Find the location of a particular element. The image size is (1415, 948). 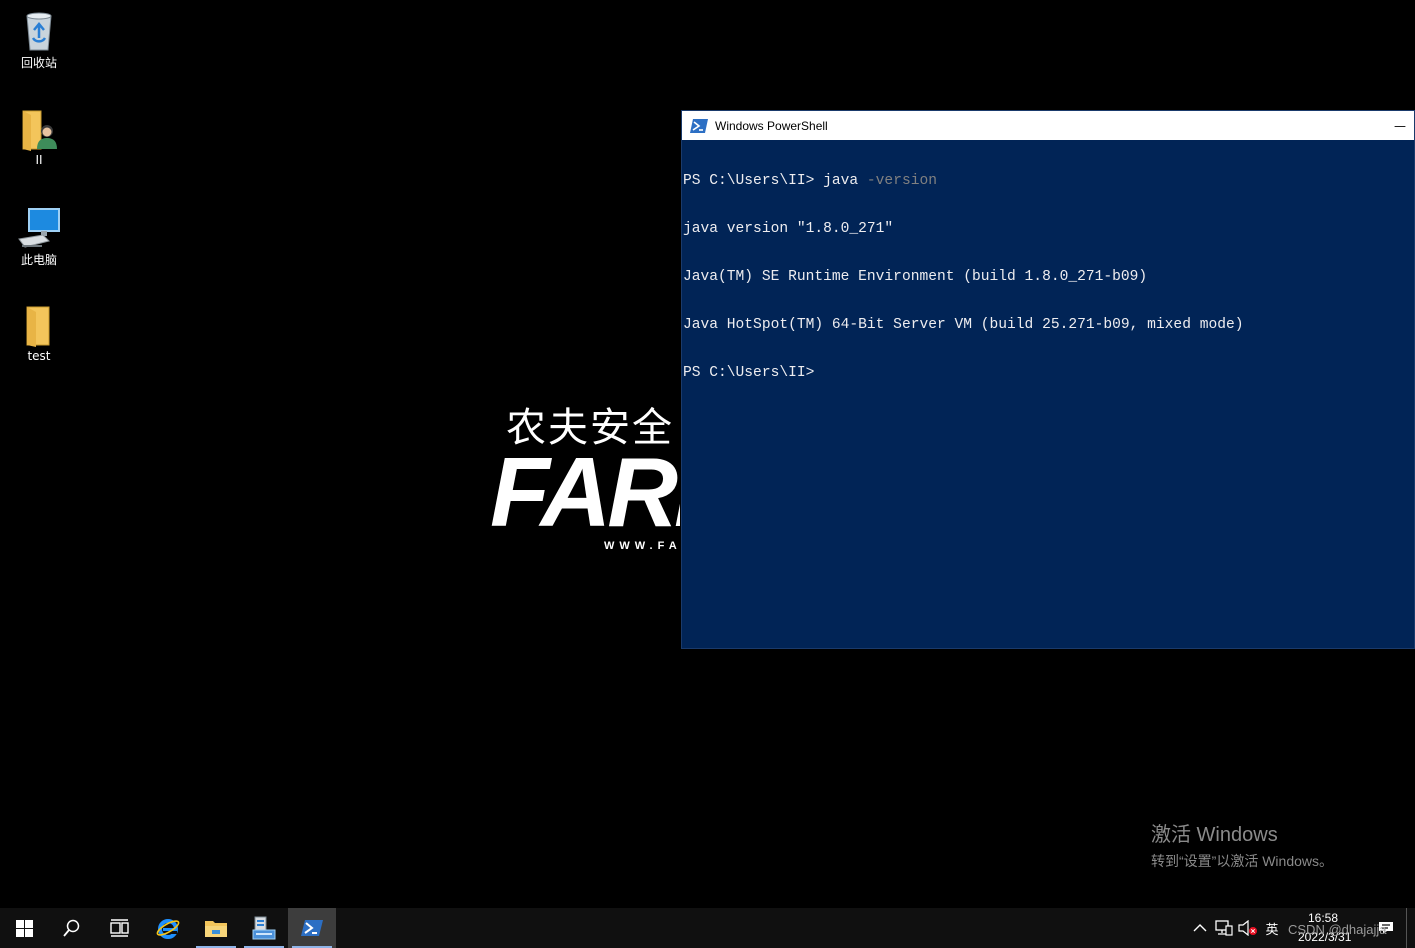

network-button is located at coordinates (1224, 928).